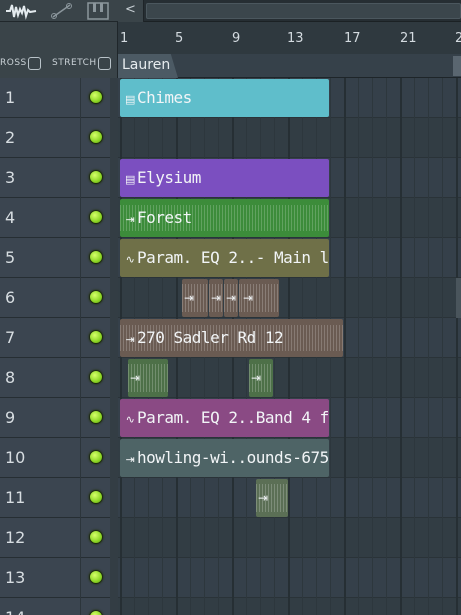 Image resolution: width=461 pixels, height=615 pixels. Describe the element at coordinates (59, 538) in the screenshot. I see `track-header: 12` at that location.